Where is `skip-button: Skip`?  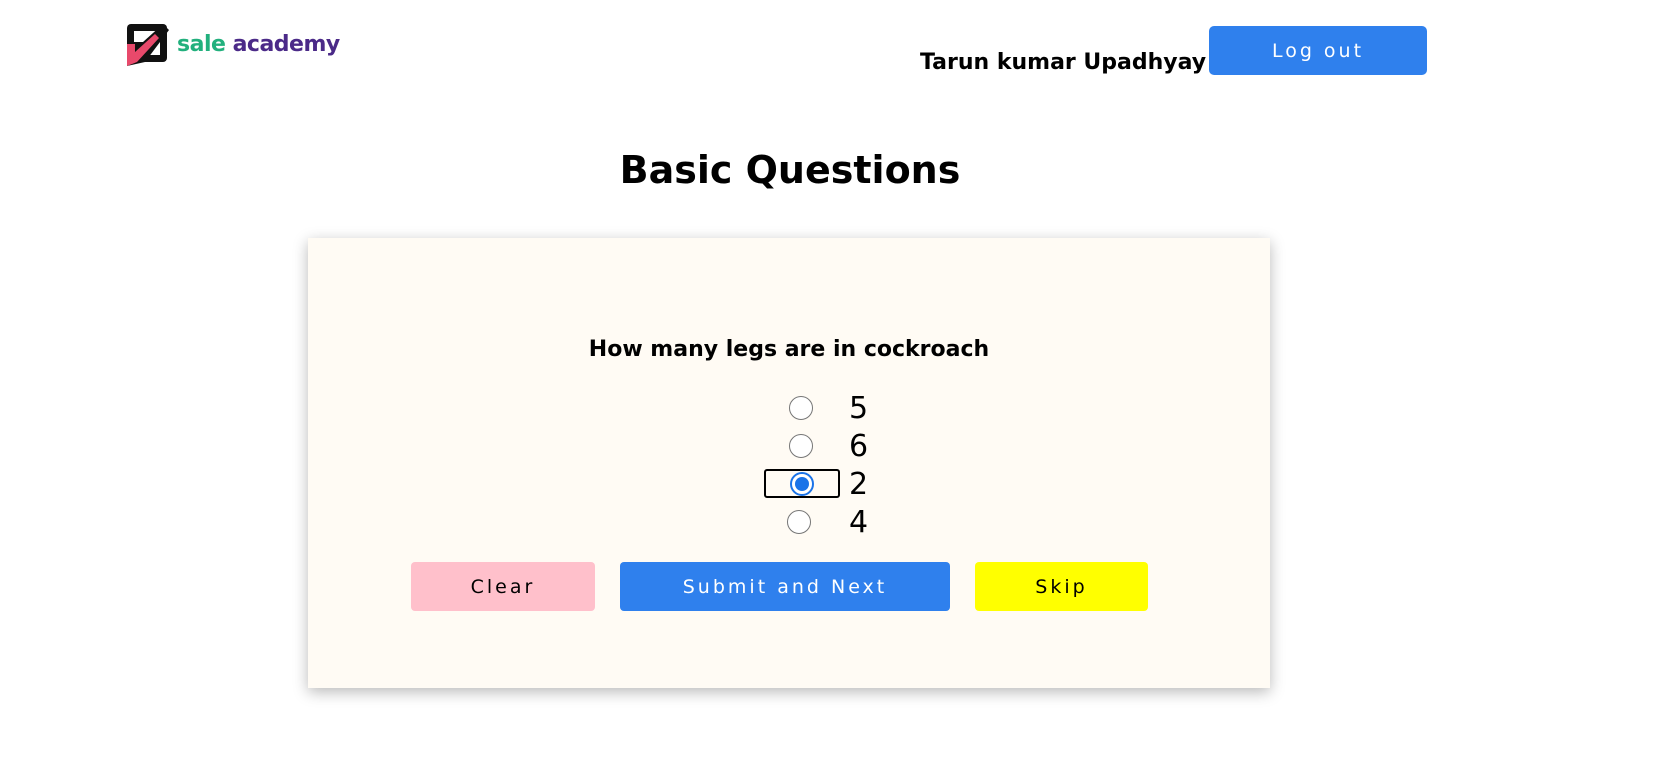
skip-button: Skip is located at coordinates (1061, 586).